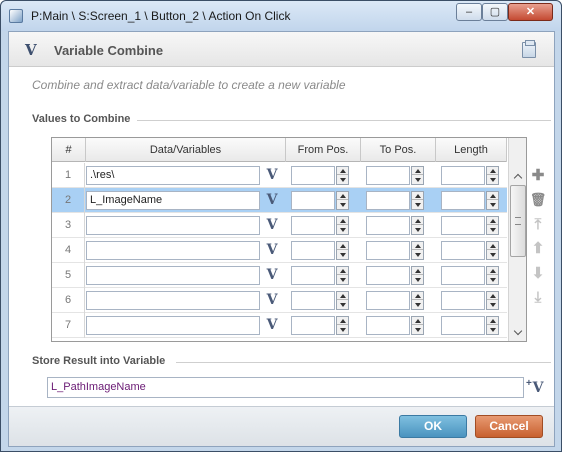 The width and height of the screenshot is (562, 452). What do you see at coordinates (530, 12) in the screenshot?
I see `close-button: ✕` at bounding box center [530, 12].